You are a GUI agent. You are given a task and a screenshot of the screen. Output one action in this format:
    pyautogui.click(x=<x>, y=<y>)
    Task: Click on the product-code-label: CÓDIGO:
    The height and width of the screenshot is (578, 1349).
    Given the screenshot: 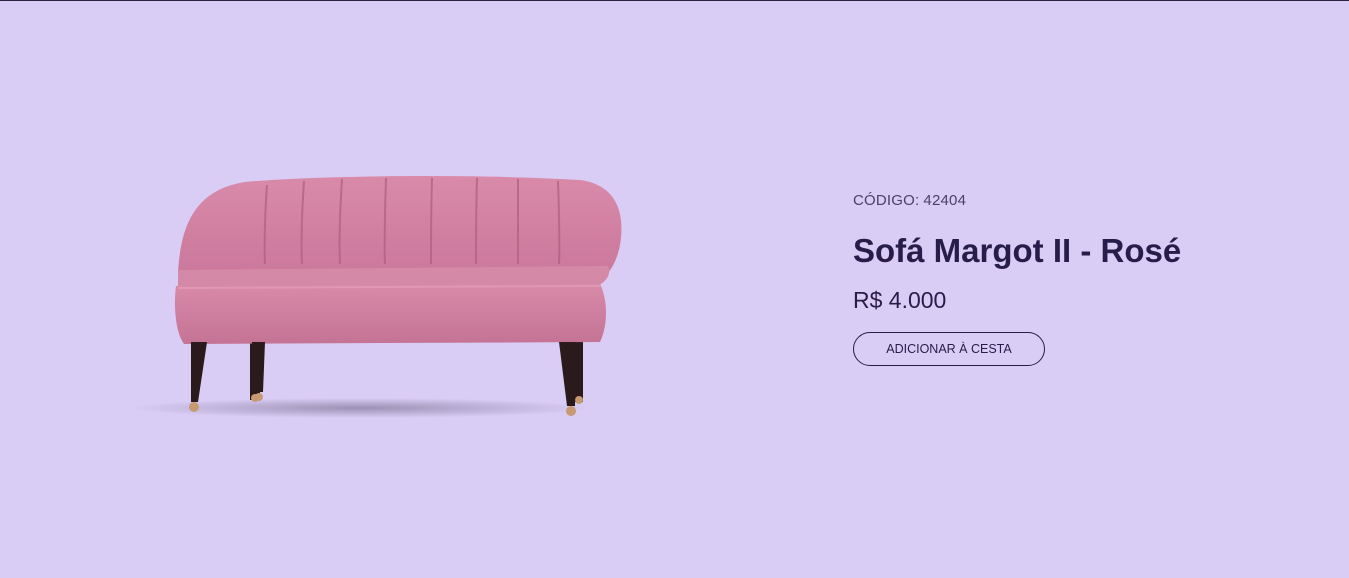 What is the action you would take?
    pyautogui.click(x=886, y=200)
    